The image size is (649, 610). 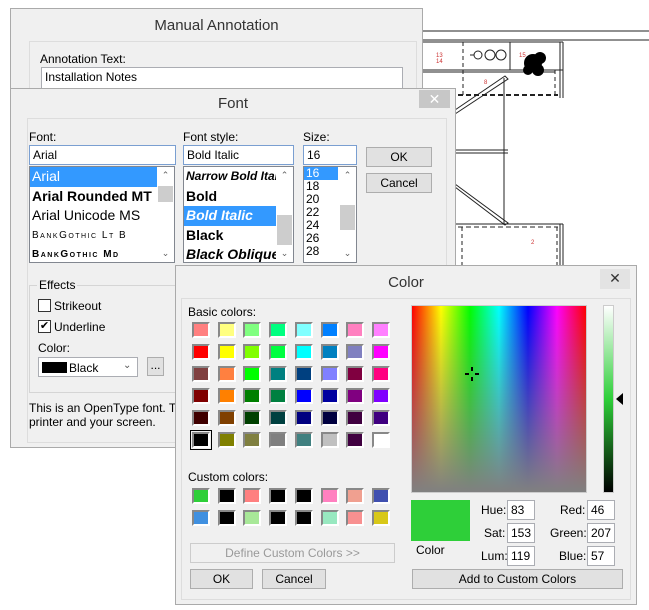 What do you see at coordinates (94, 177) in the screenshot?
I see `font-item: Arial` at bounding box center [94, 177].